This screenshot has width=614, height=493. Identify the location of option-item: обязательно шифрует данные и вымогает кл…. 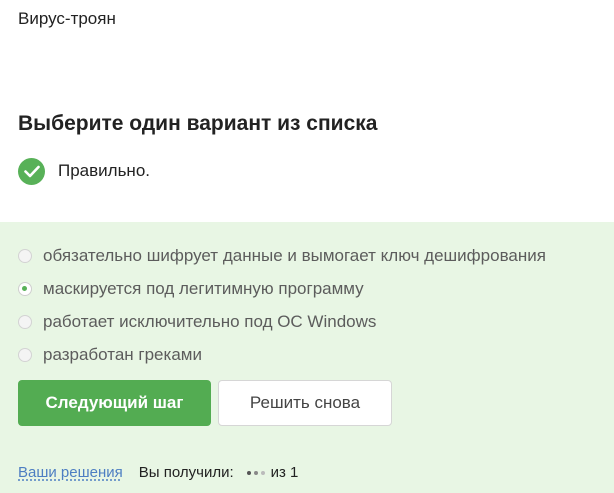
(282, 255).